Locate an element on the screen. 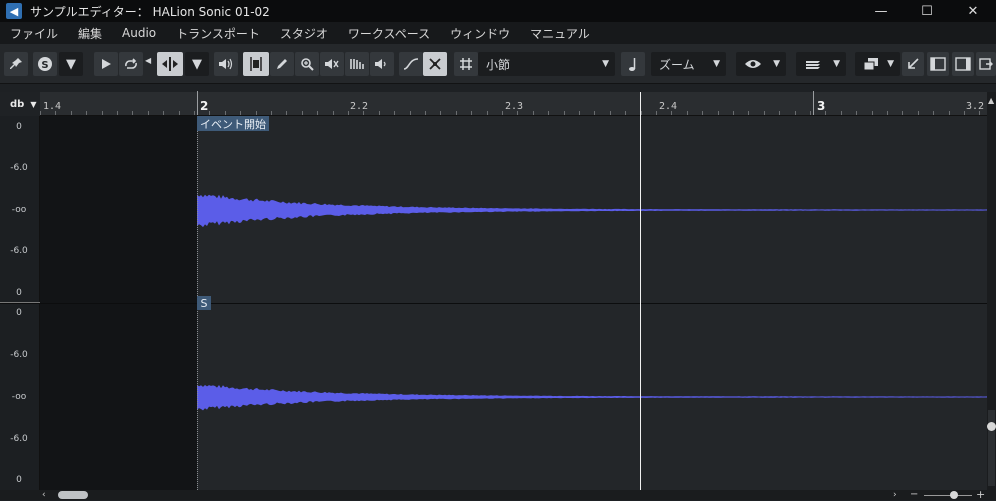 This screenshot has height=501, width=996. window-title: サンプルエディター： HALion Sonic 01-02 is located at coordinates (150, 11).